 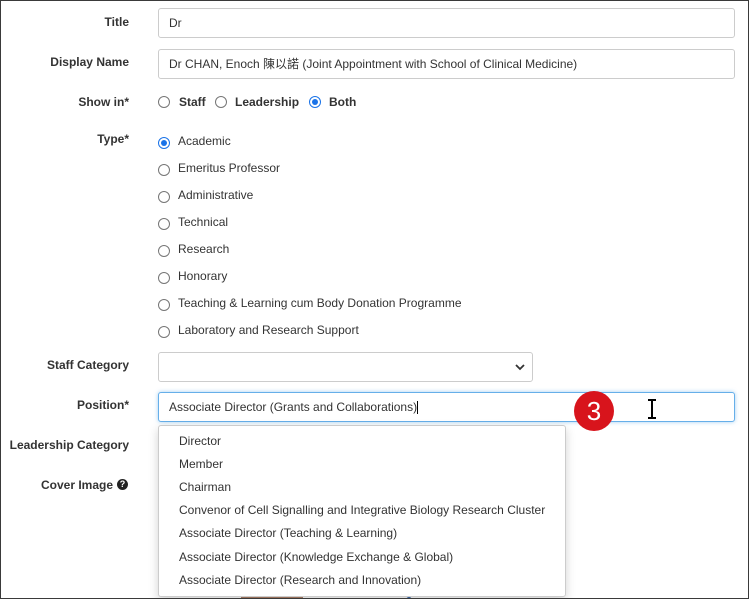 What do you see at coordinates (520, 367) in the screenshot?
I see `chevron-down-icon` at bounding box center [520, 367].